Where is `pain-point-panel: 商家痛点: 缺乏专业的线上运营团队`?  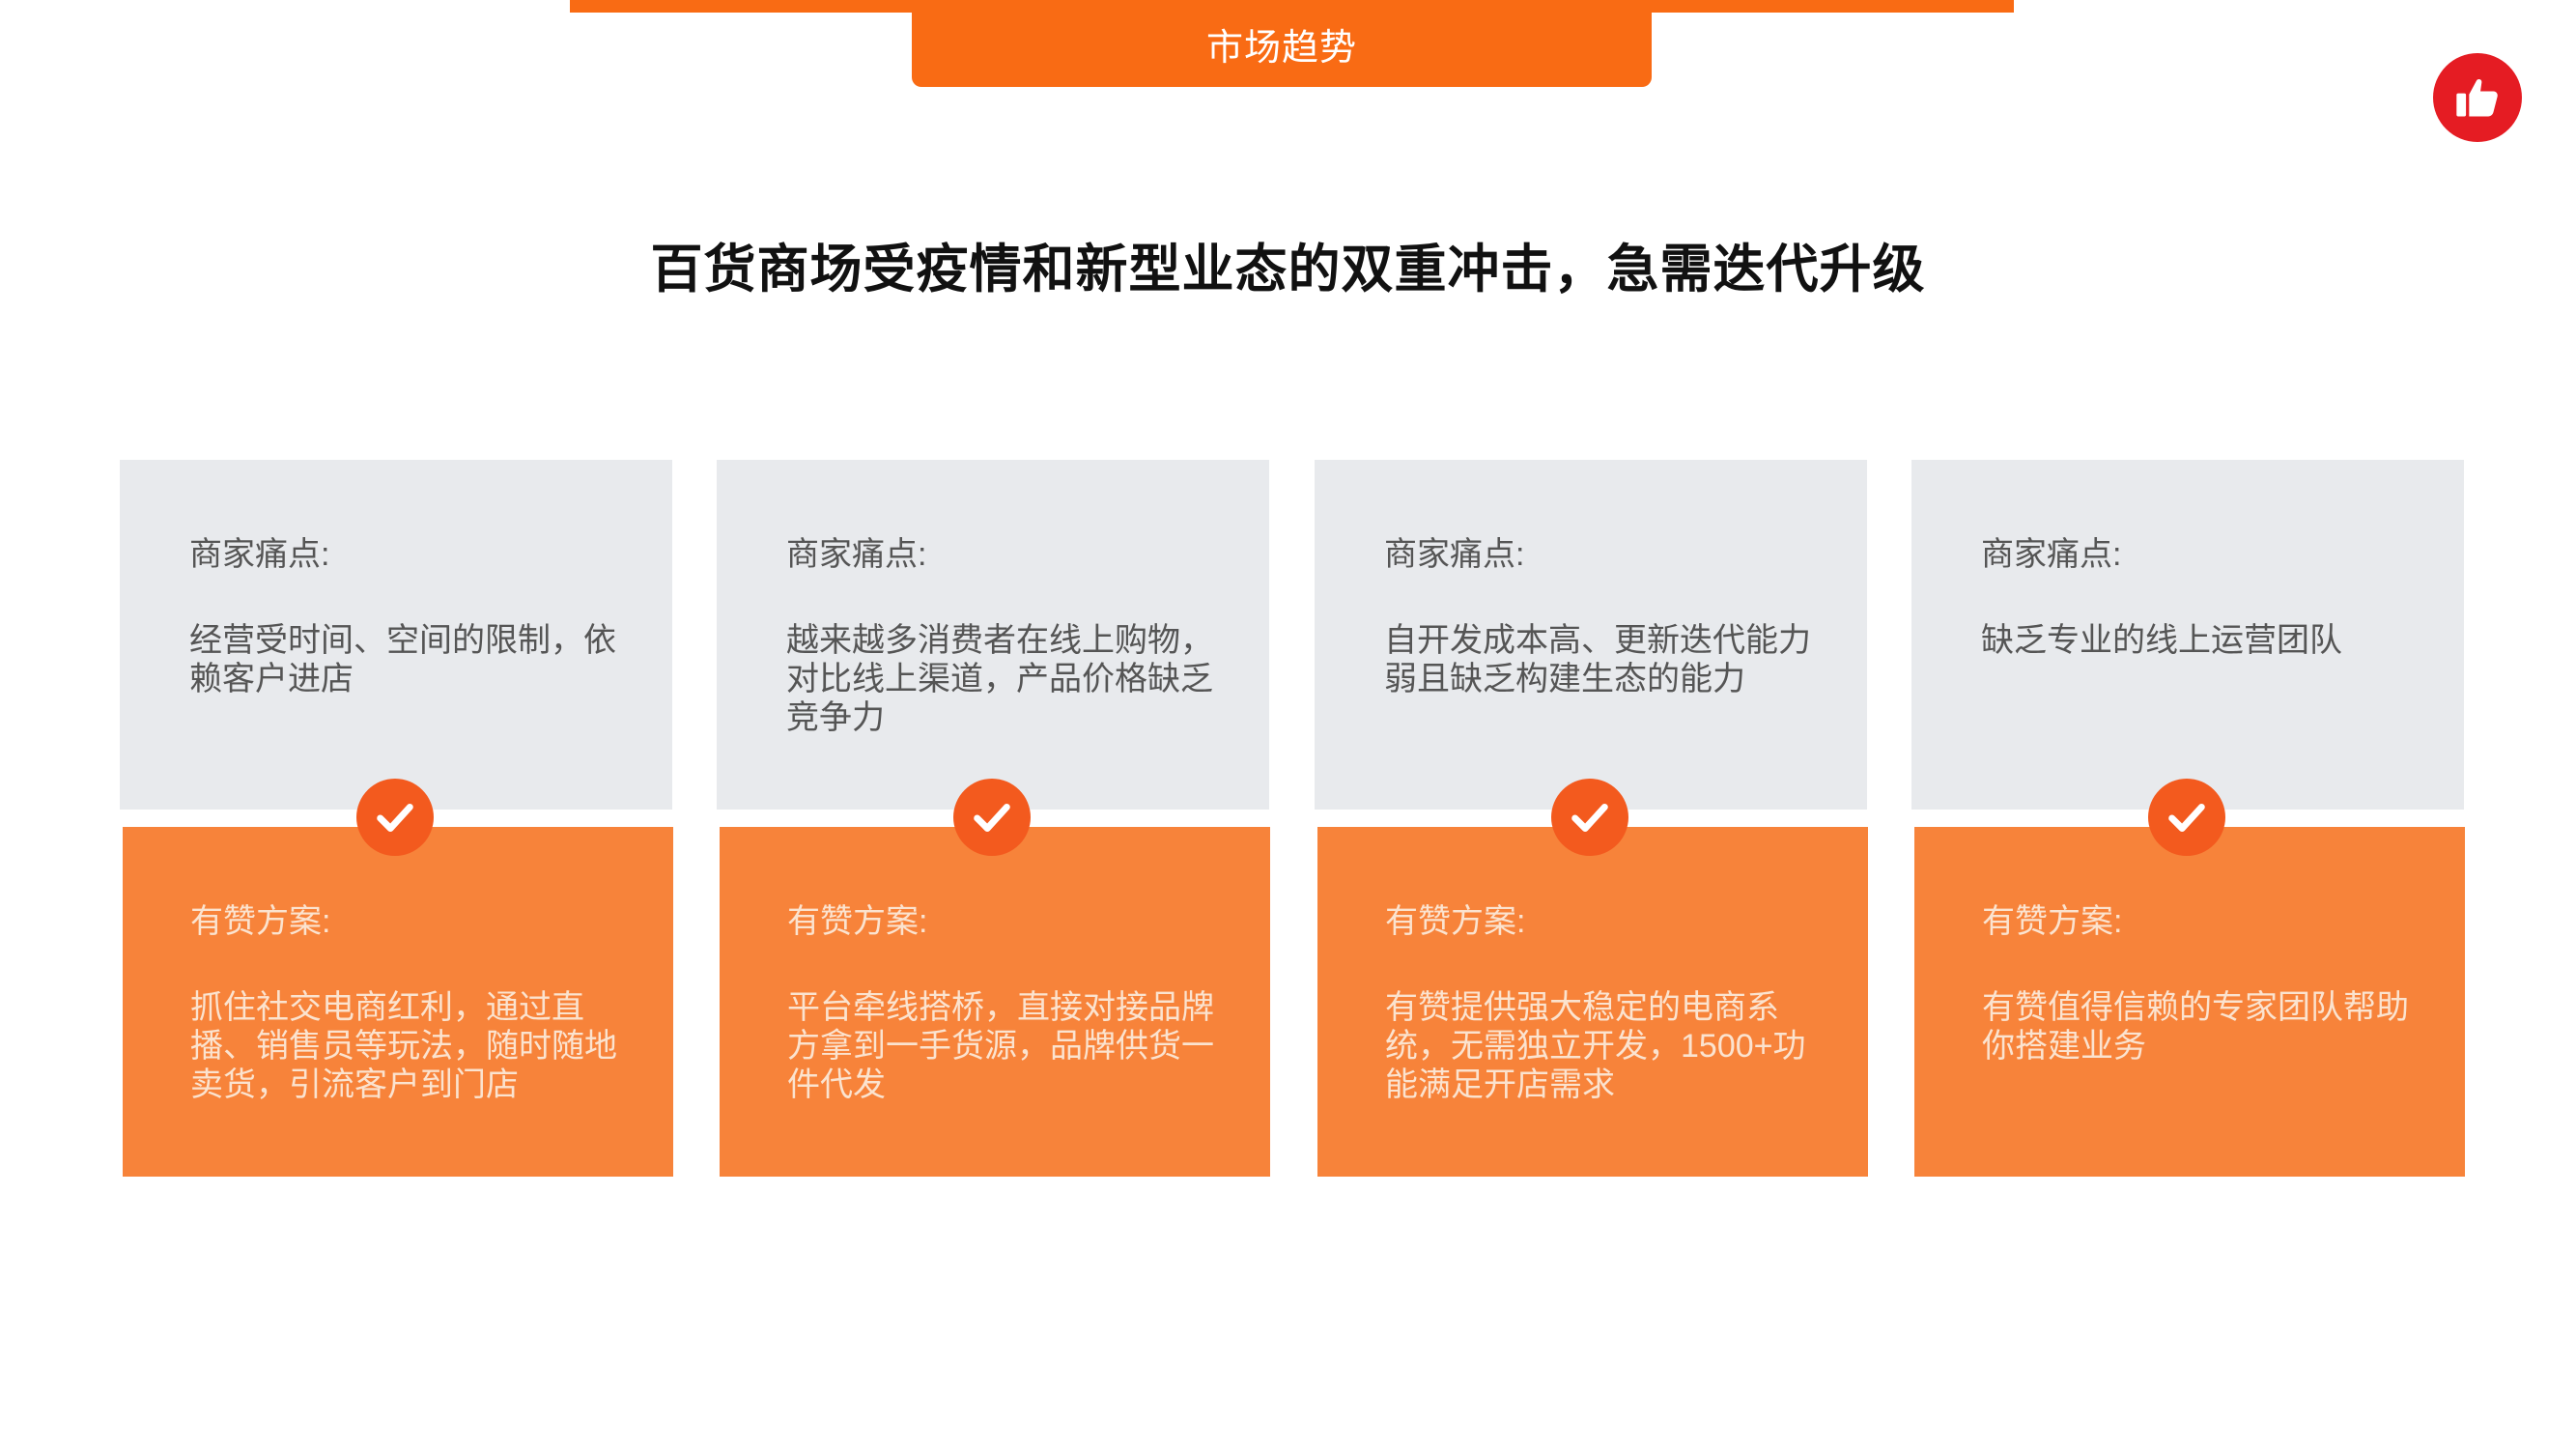
pain-point-panel: 商家痛点: 缺乏专业的线上运营团队 is located at coordinates (2187, 635).